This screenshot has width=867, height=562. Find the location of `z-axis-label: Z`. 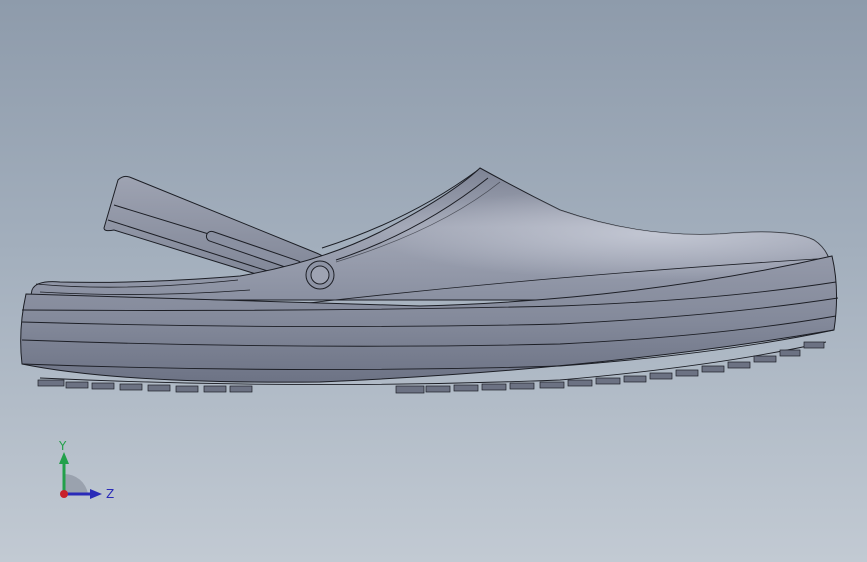

z-axis-label: Z is located at coordinates (110, 494).